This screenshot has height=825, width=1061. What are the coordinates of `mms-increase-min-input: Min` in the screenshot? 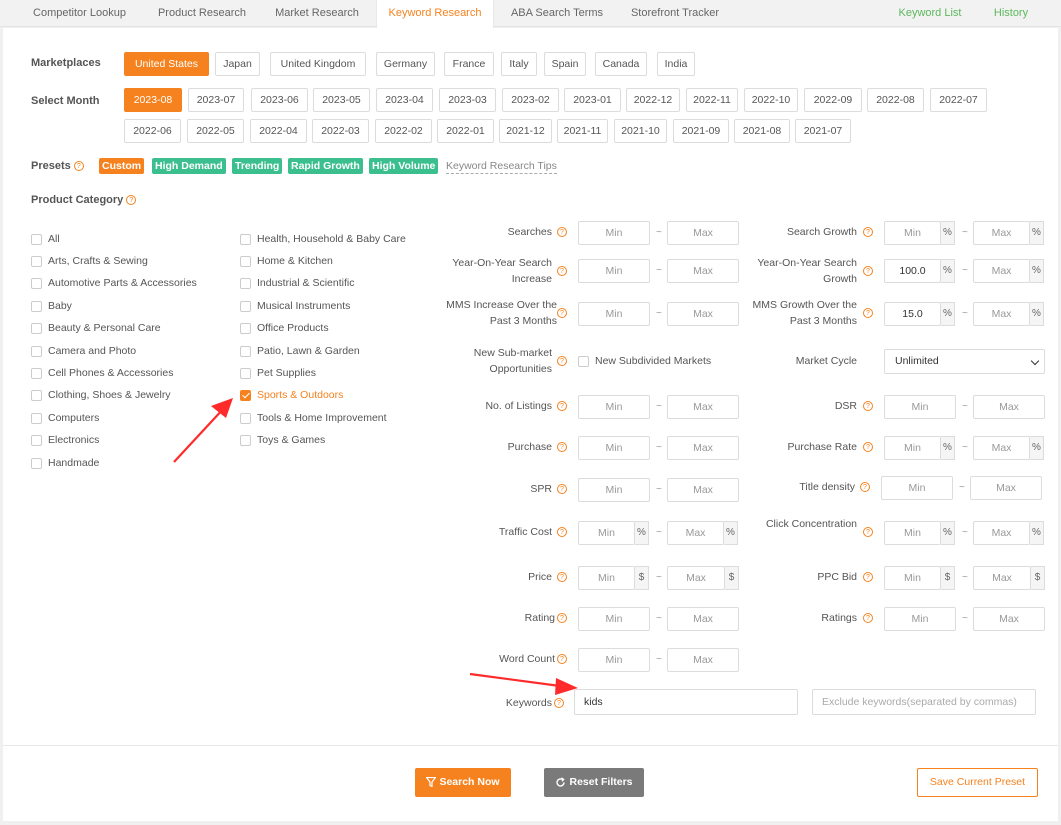 It's located at (614, 314).